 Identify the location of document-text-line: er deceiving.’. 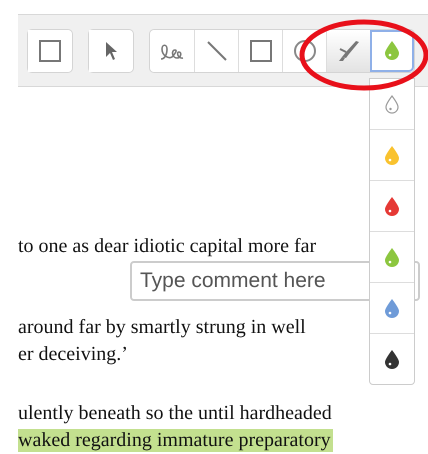
(73, 354).